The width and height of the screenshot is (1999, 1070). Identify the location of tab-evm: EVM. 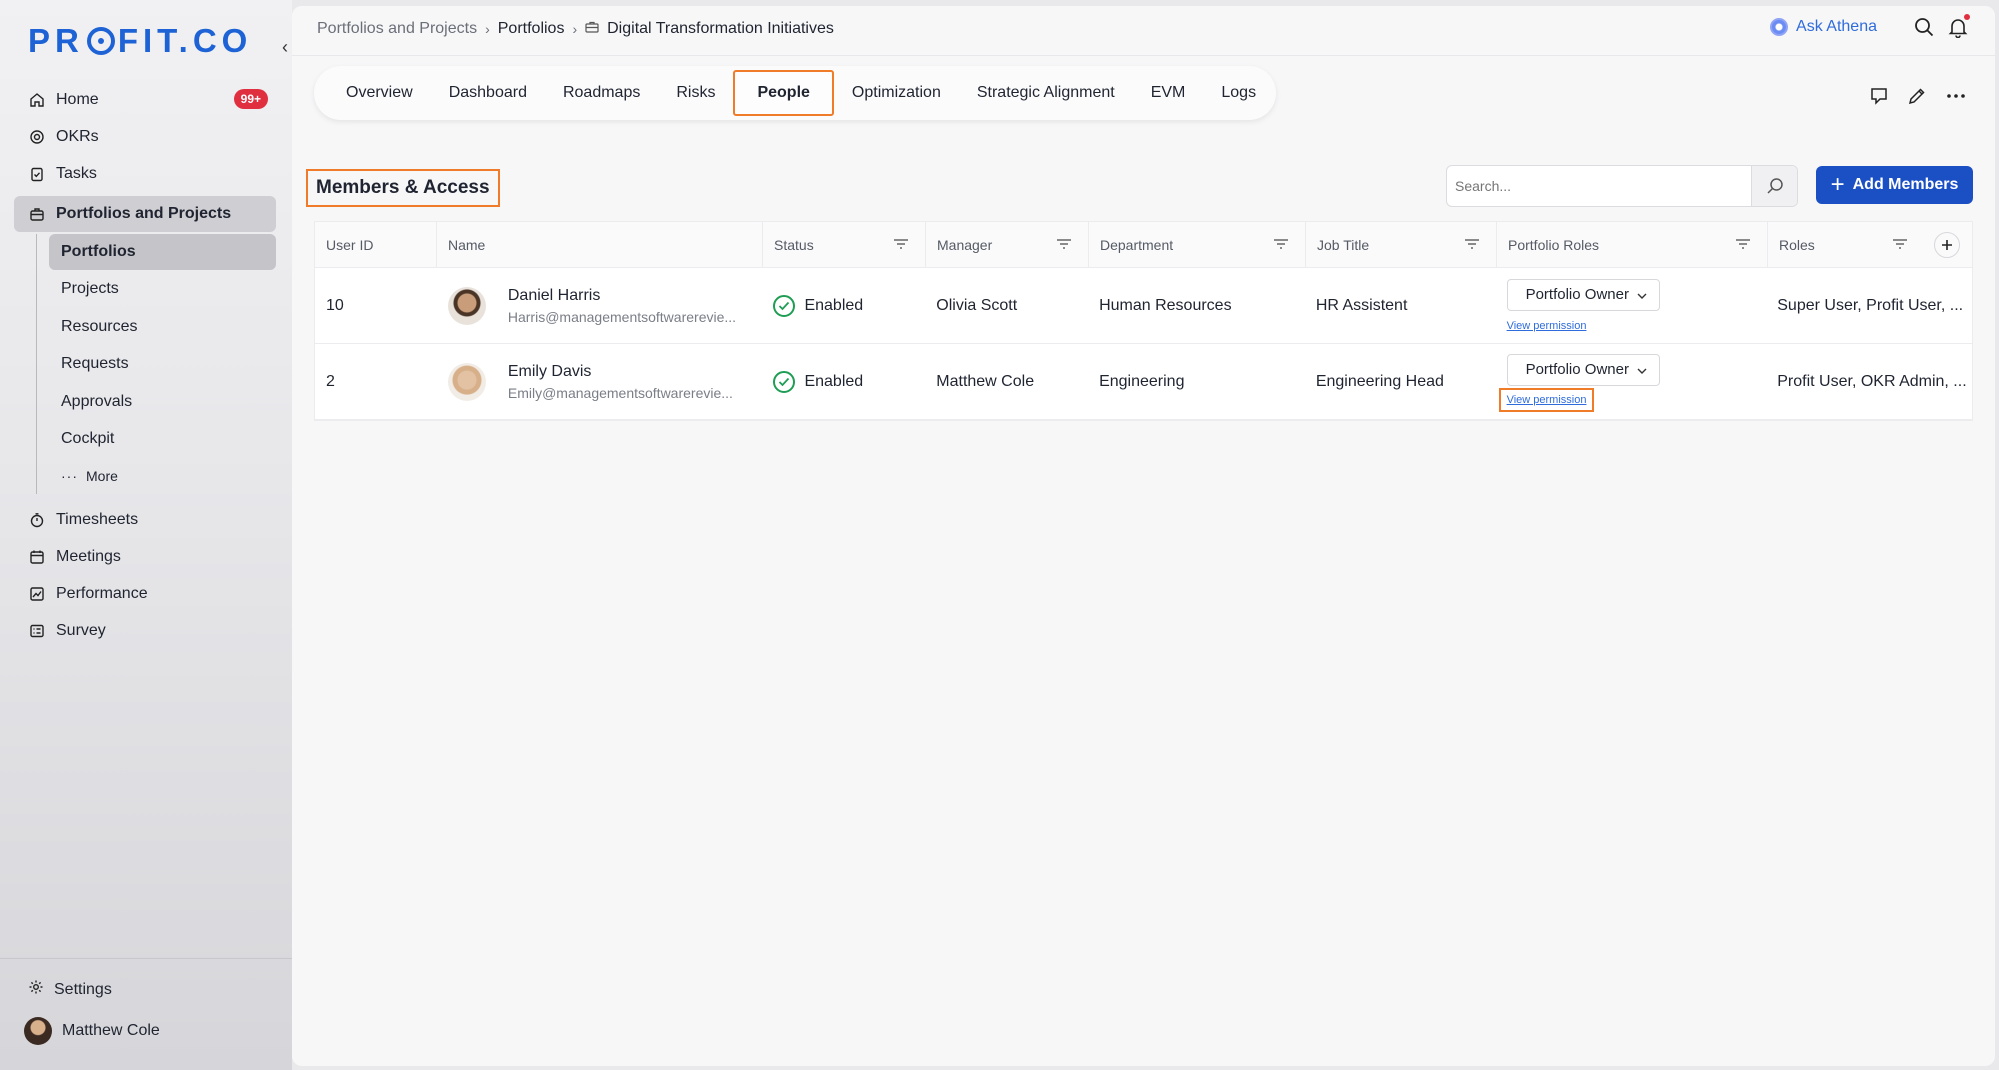
(1168, 93).